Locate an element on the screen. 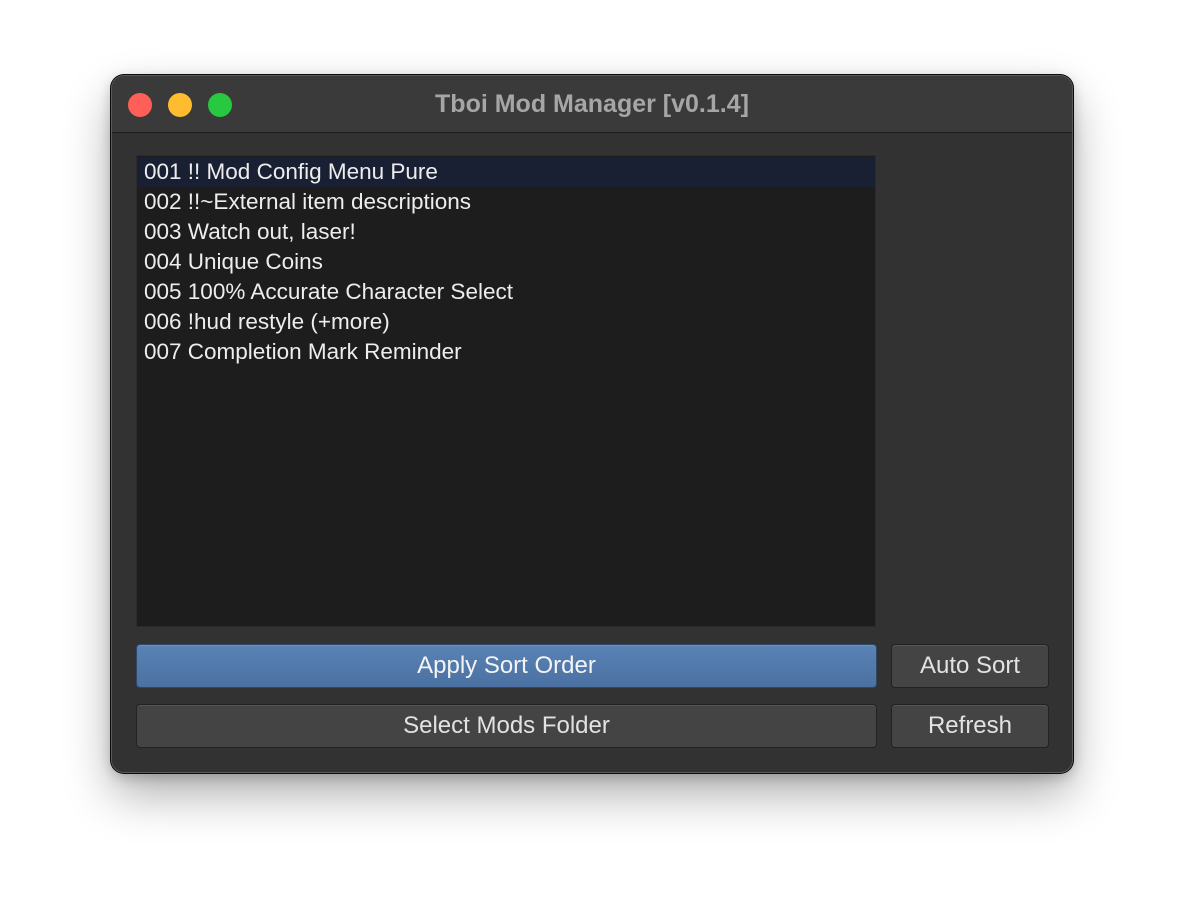 The image size is (1184, 920). title-bar: Tboi Mod Manager [v0.1.4] is located at coordinates (592, 104).